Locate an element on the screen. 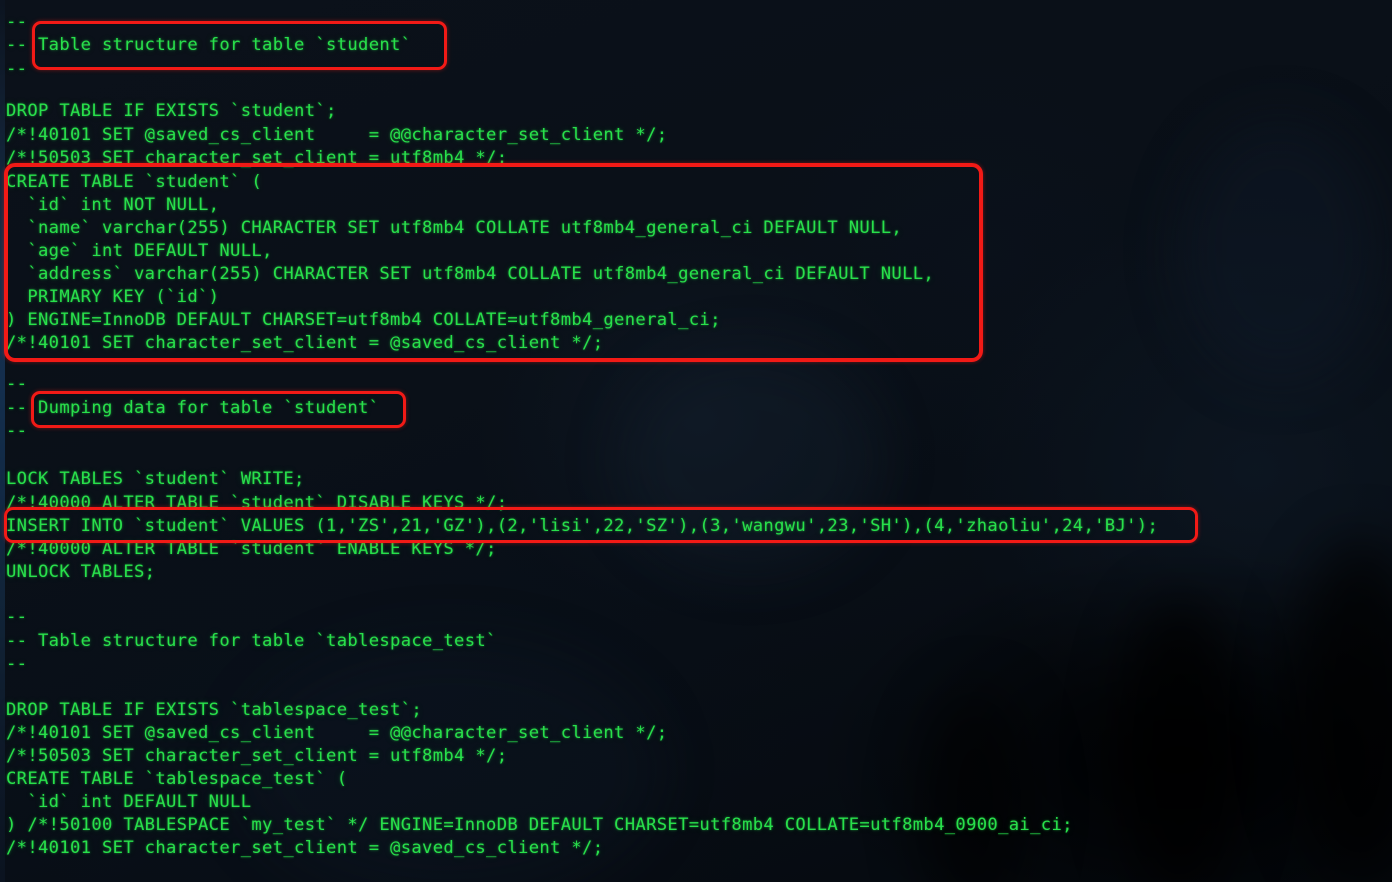 Image resolution: width=1392 pixels, height=882 pixels. code-line: DROP TABLE IF EXISTS `tablespace_test`; is located at coordinates (214, 710).